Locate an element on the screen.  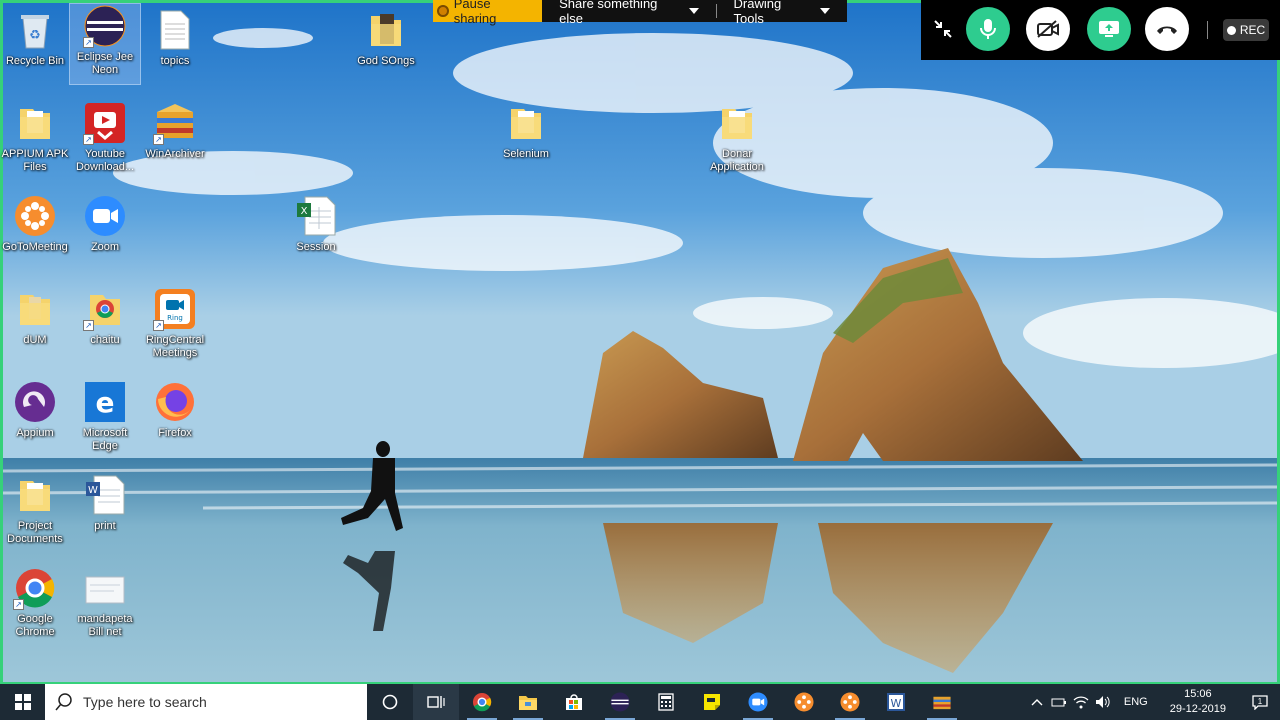
desktop-icon-session: X Session is located at coordinates (316, 224).